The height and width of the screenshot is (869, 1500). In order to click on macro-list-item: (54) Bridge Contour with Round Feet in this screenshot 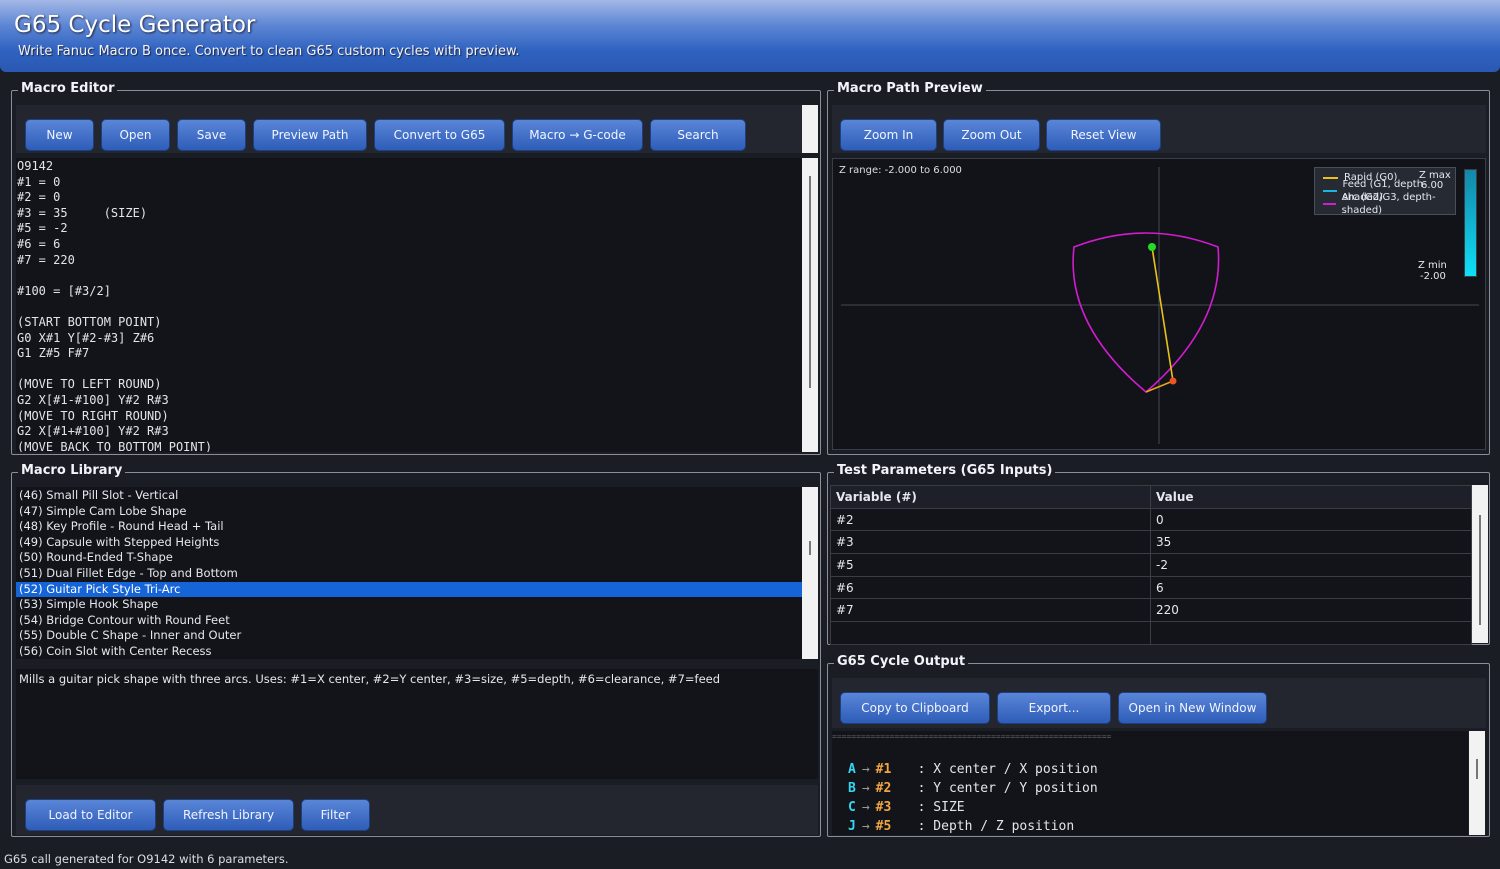, I will do `click(409, 621)`.